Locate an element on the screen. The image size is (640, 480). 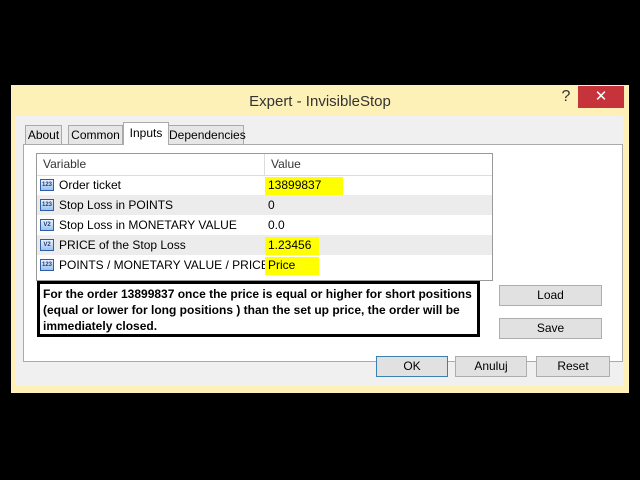
row-value: 0 is located at coordinates (271, 206).